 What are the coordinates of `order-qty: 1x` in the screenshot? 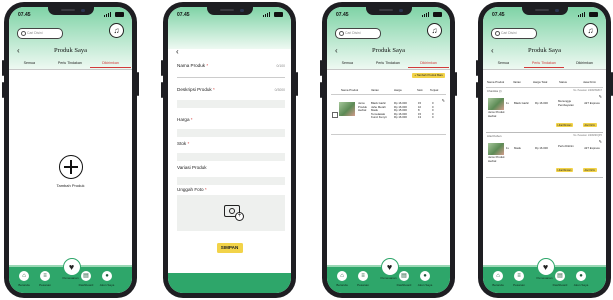 It's located at (507, 148).